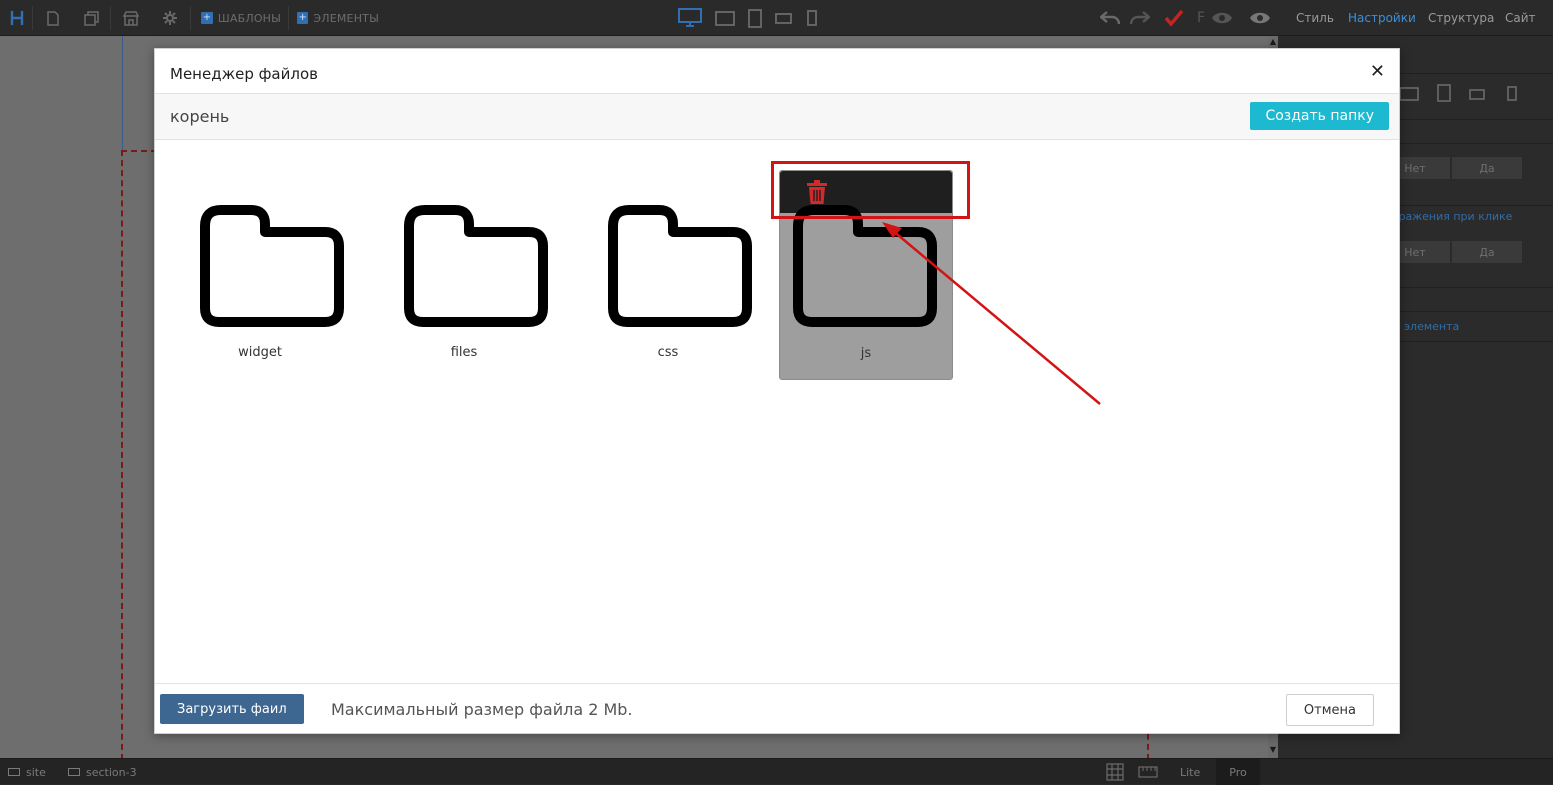  I want to click on folder-name: js, so click(866, 353).